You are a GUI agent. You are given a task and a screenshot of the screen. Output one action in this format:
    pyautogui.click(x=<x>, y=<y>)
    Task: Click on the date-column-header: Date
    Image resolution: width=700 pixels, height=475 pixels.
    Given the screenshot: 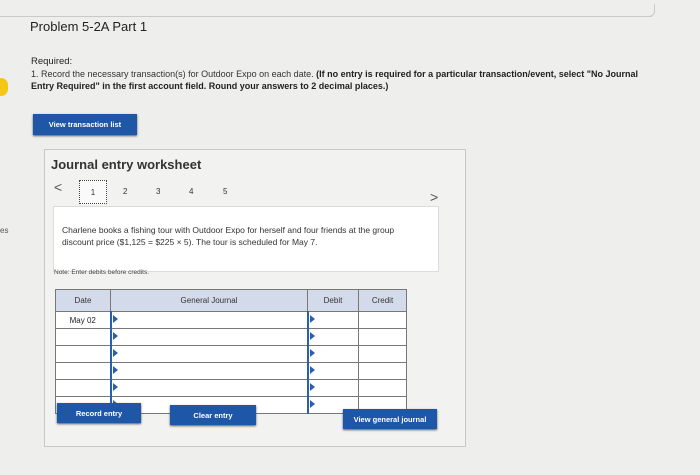 What is the action you would take?
    pyautogui.click(x=83, y=300)
    